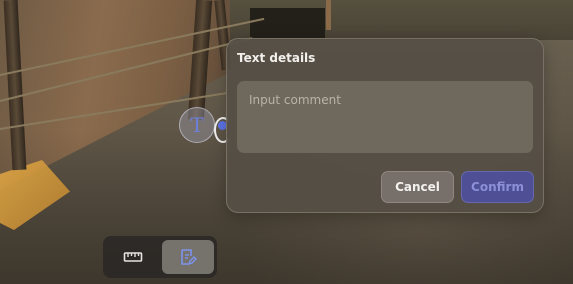 This screenshot has width=573, height=284. I want to click on dark-opening, so click(287, 23).